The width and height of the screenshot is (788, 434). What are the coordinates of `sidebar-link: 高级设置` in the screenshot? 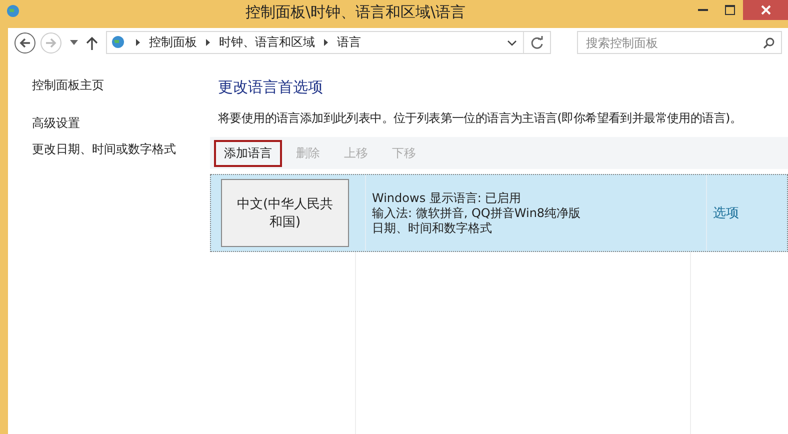 It's located at (121, 123).